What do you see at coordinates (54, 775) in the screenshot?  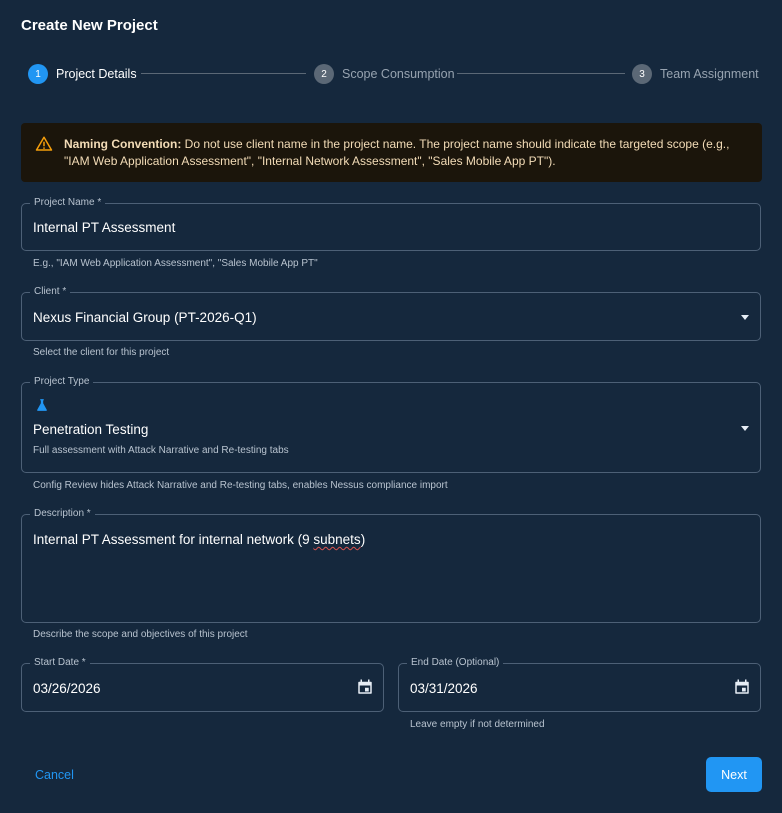 I see `cancel-button: Cancel` at bounding box center [54, 775].